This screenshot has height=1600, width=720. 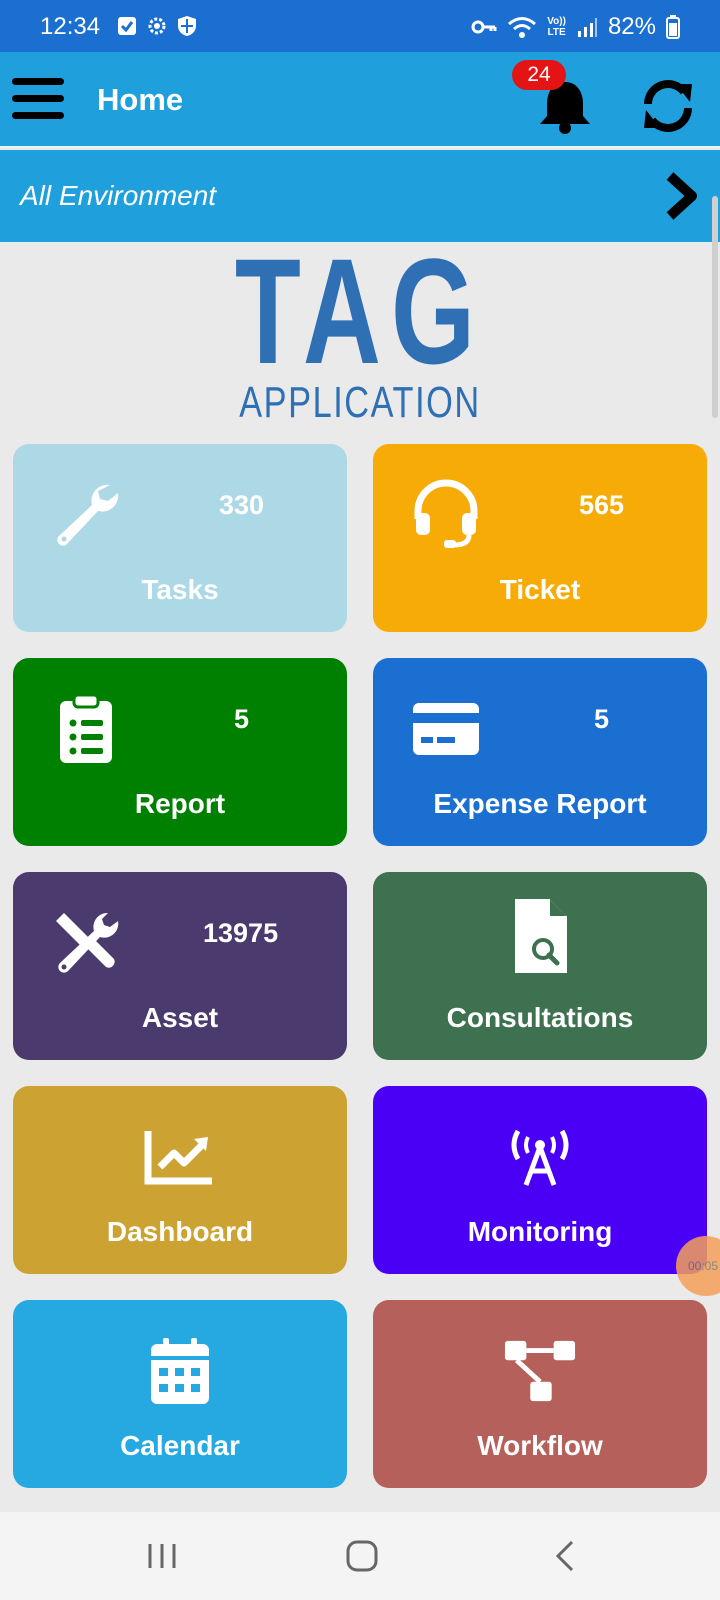 I want to click on tile-expense-report: 5 Expense Report, so click(x=540, y=752).